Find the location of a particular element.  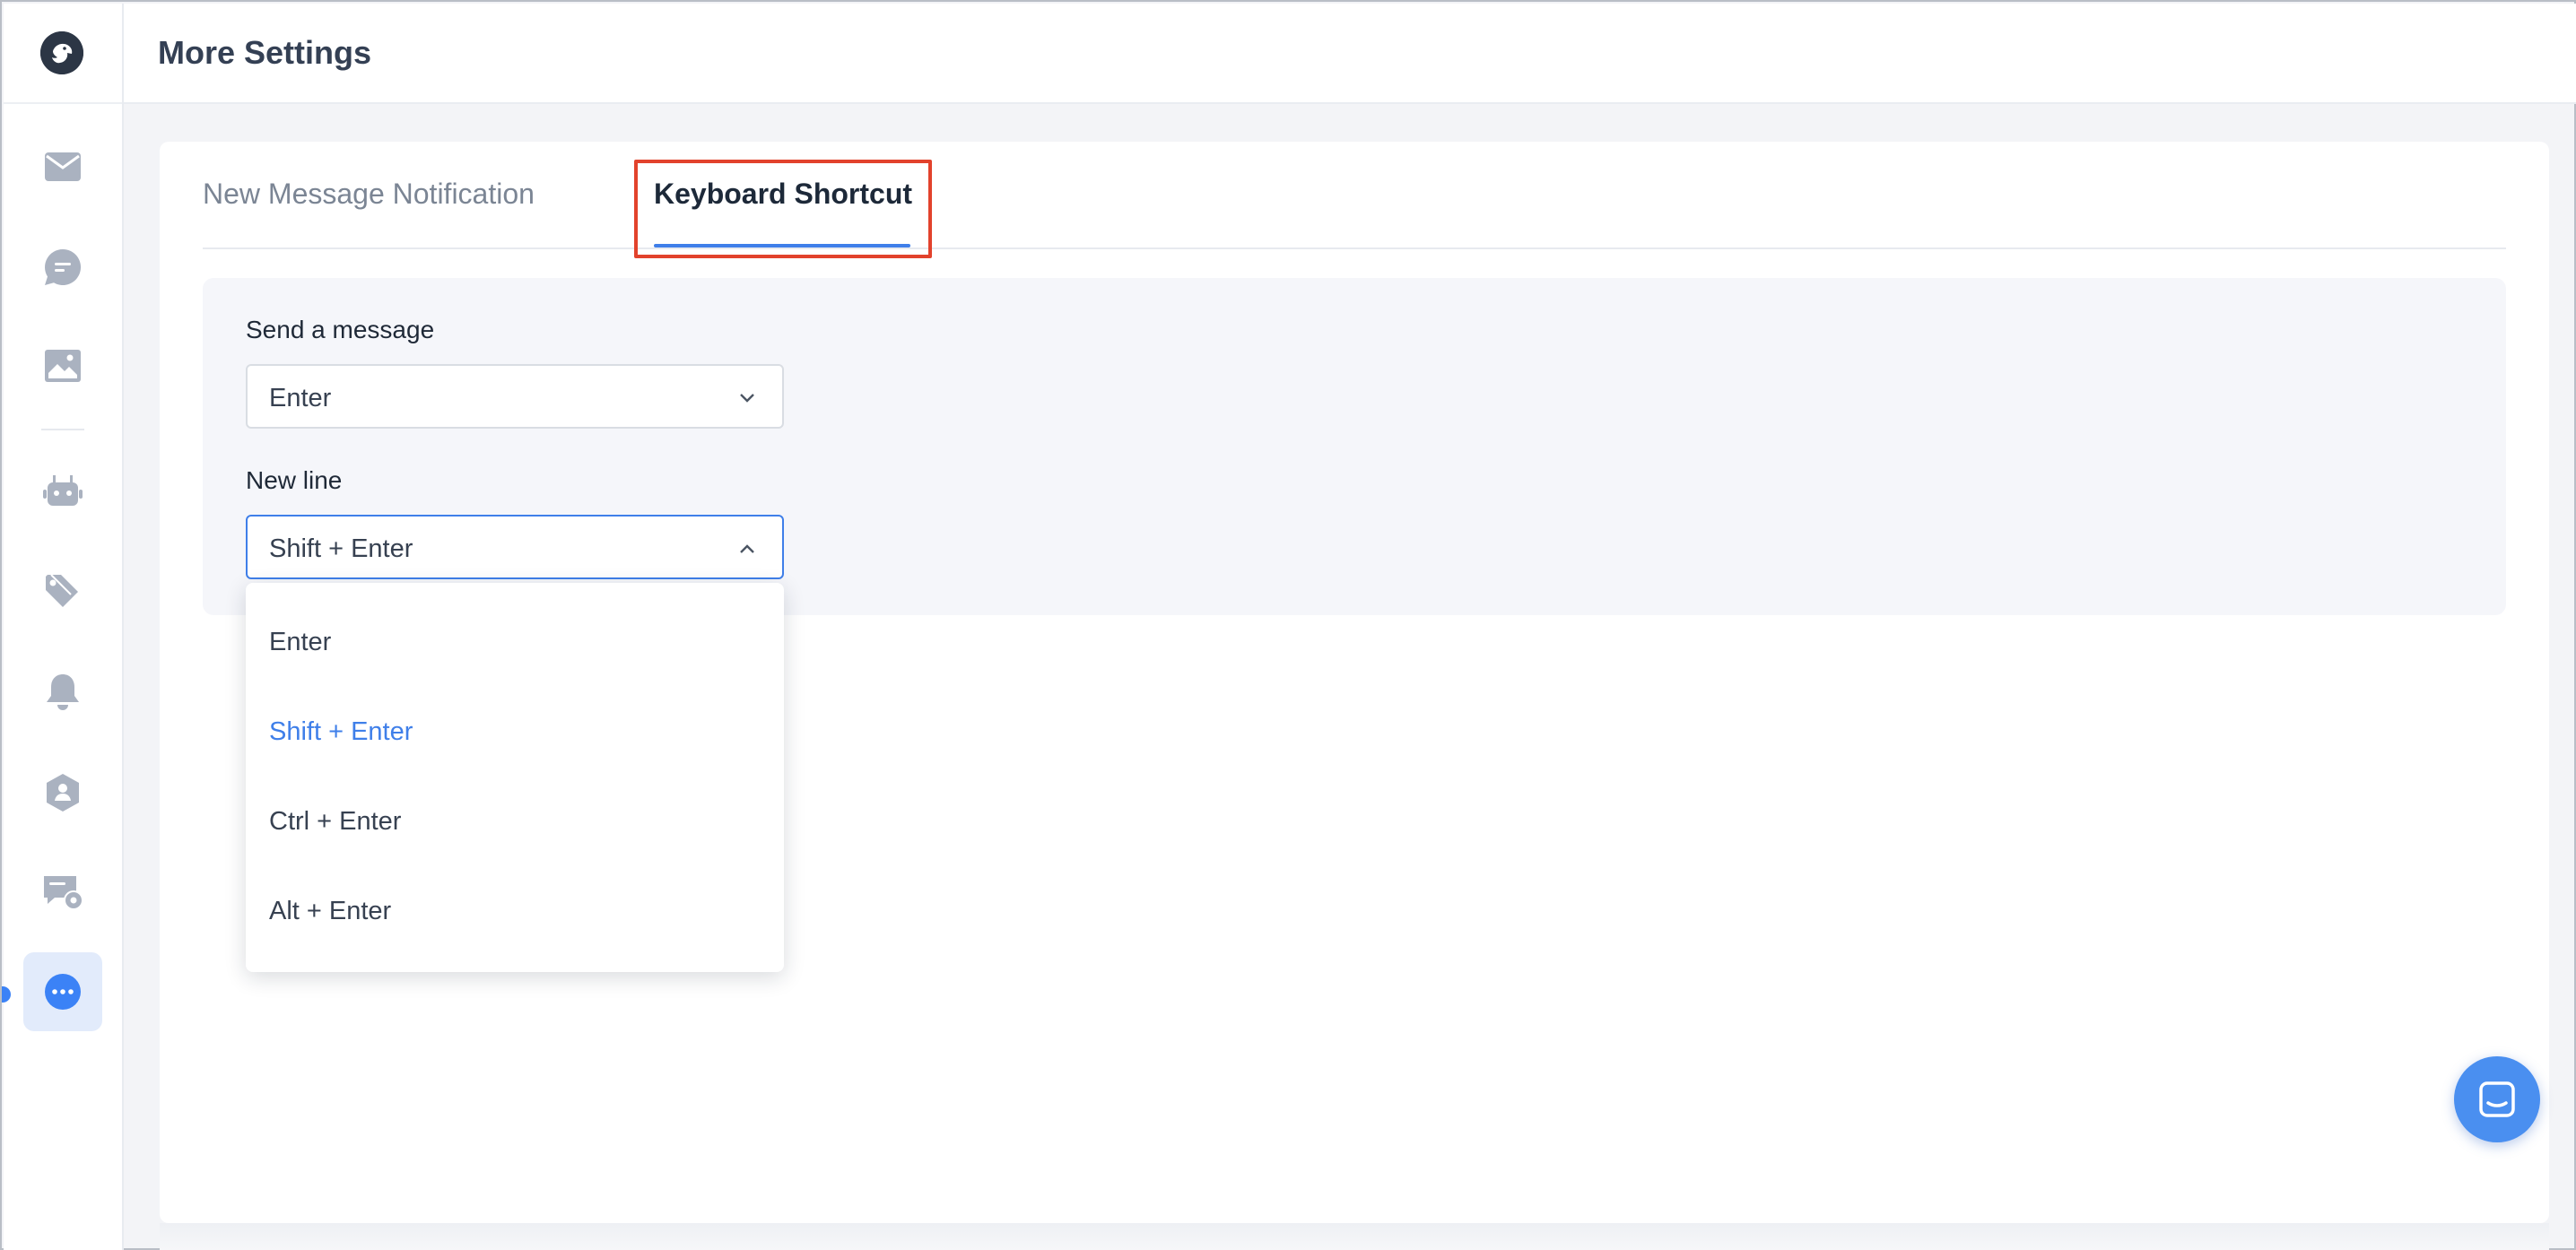

sidebar-item-conversations is located at coordinates (62, 267).